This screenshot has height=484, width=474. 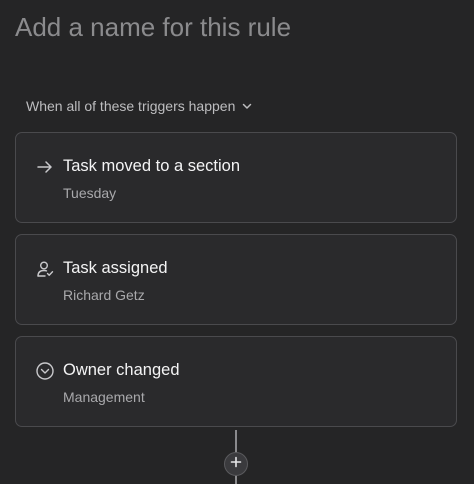 I want to click on chevron-circle-icon, so click(x=45, y=371).